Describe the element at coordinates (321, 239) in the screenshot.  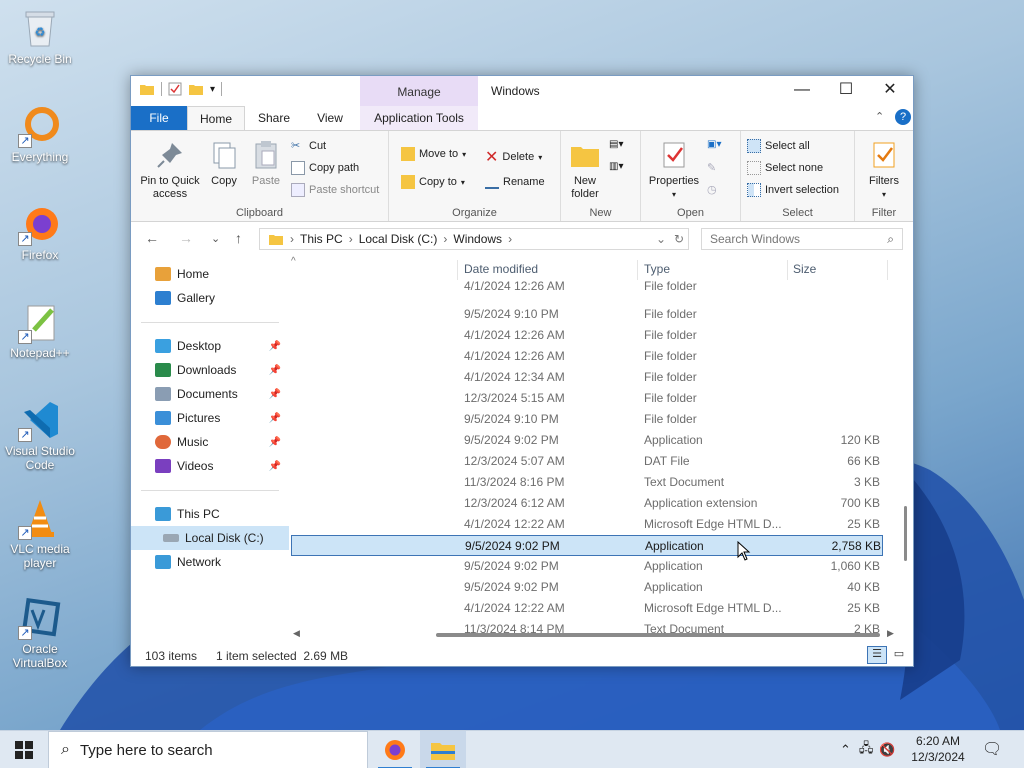
I see `breadcrumb-this-pc: This PC` at that location.